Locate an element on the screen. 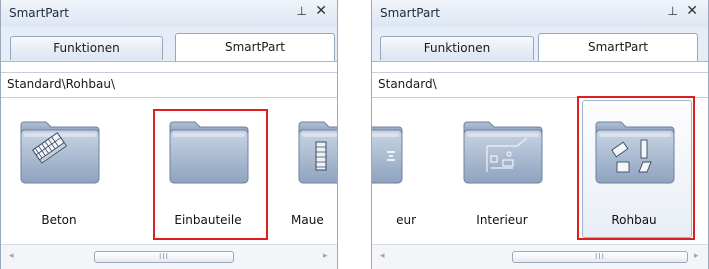 This screenshot has width=709, height=269. item-label: Beton is located at coordinates (59, 220).